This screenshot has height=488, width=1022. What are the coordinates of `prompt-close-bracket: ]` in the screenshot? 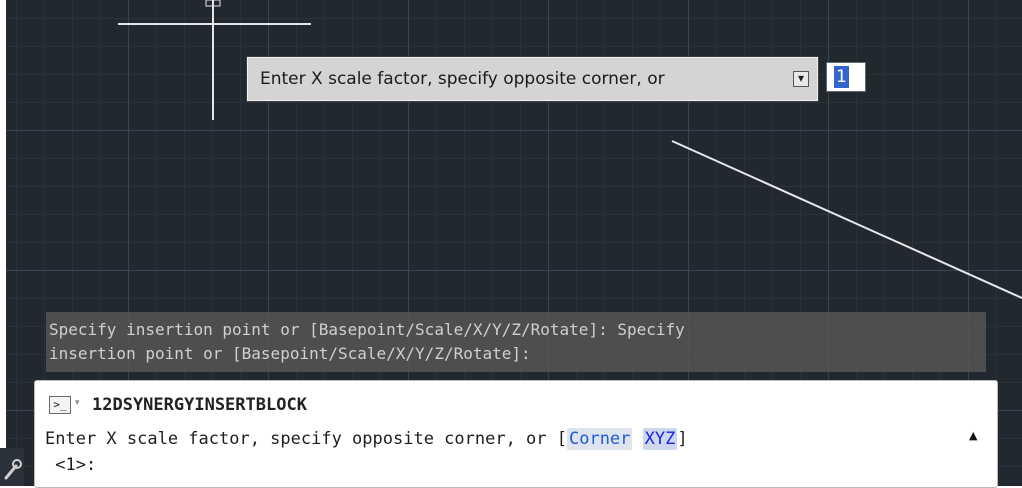 It's located at (682, 439).